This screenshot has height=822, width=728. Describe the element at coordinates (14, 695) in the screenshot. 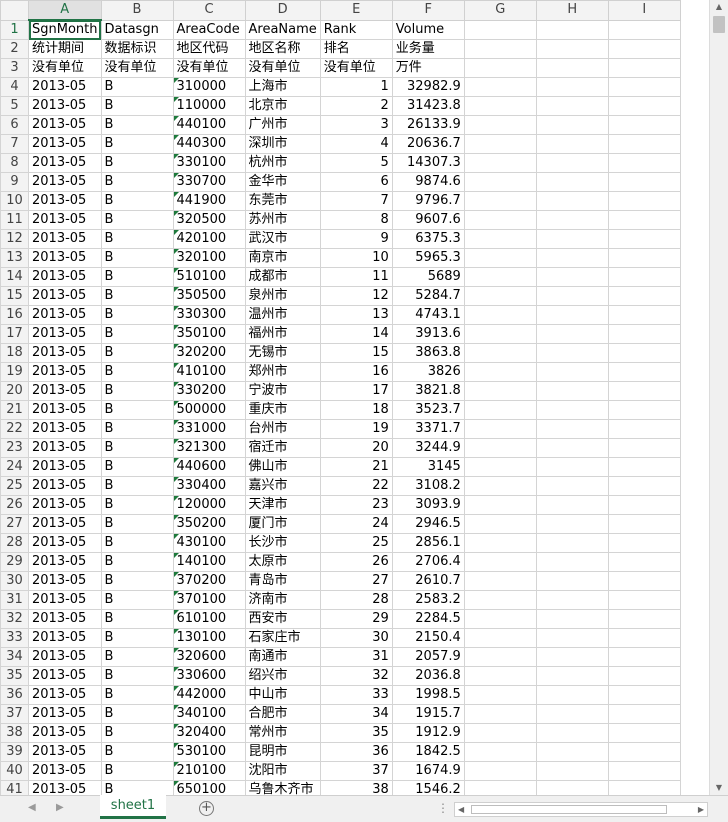

I see `row-header: 36` at that location.